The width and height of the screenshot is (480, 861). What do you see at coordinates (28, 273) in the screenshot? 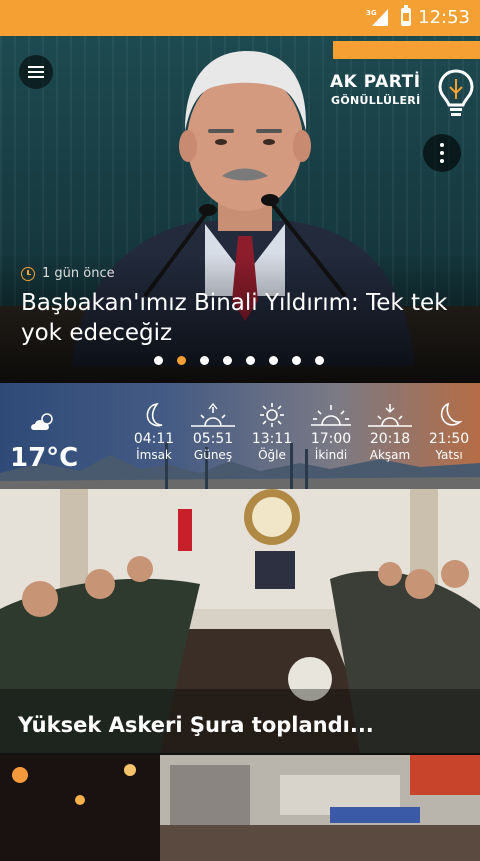
I see `clock-icon` at bounding box center [28, 273].